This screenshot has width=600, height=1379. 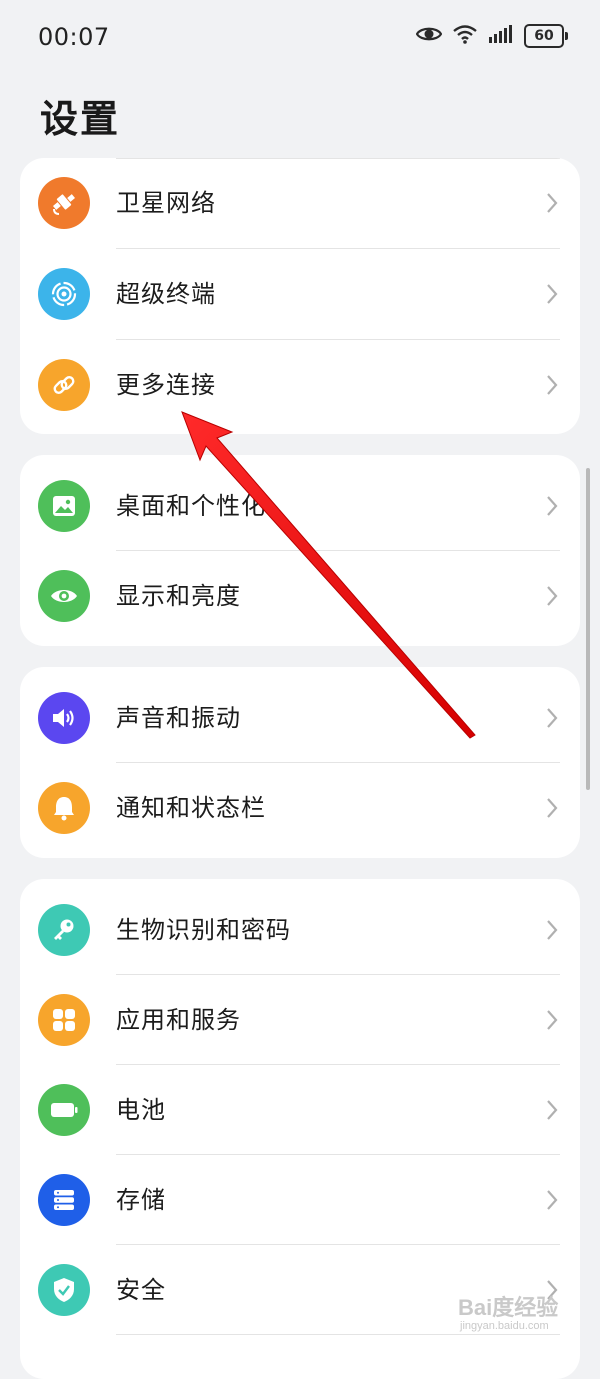 I want to click on settings-item-satellite-network: 卫星网络, so click(x=300, y=203).